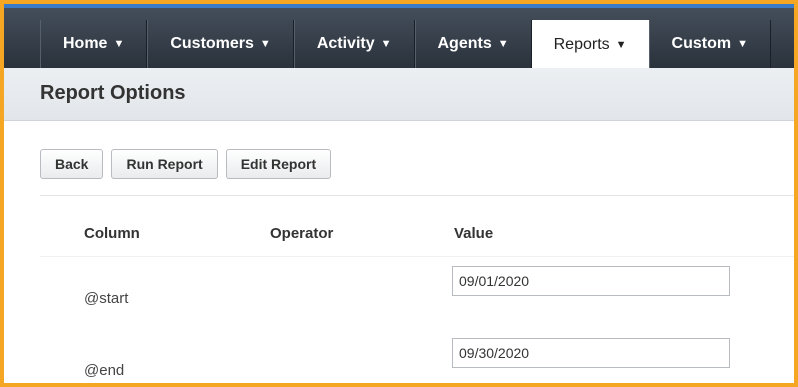 The image size is (798, 387). I want to click on tab-agents: Agents ▼, so click(473, 44).